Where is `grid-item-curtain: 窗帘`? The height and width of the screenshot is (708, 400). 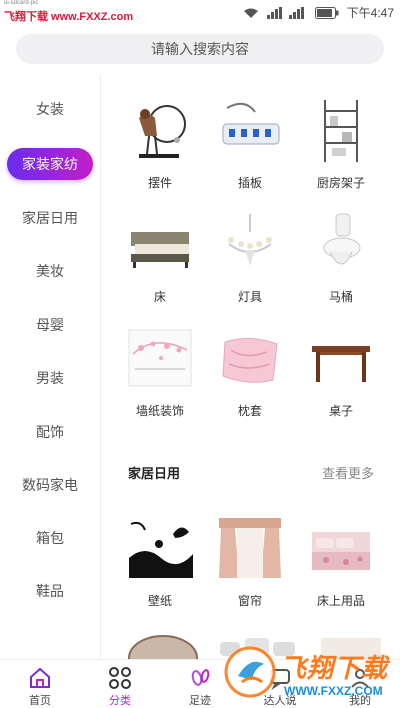 grid-item-curtain: 窗帘 is located at coordinates (250, 569).